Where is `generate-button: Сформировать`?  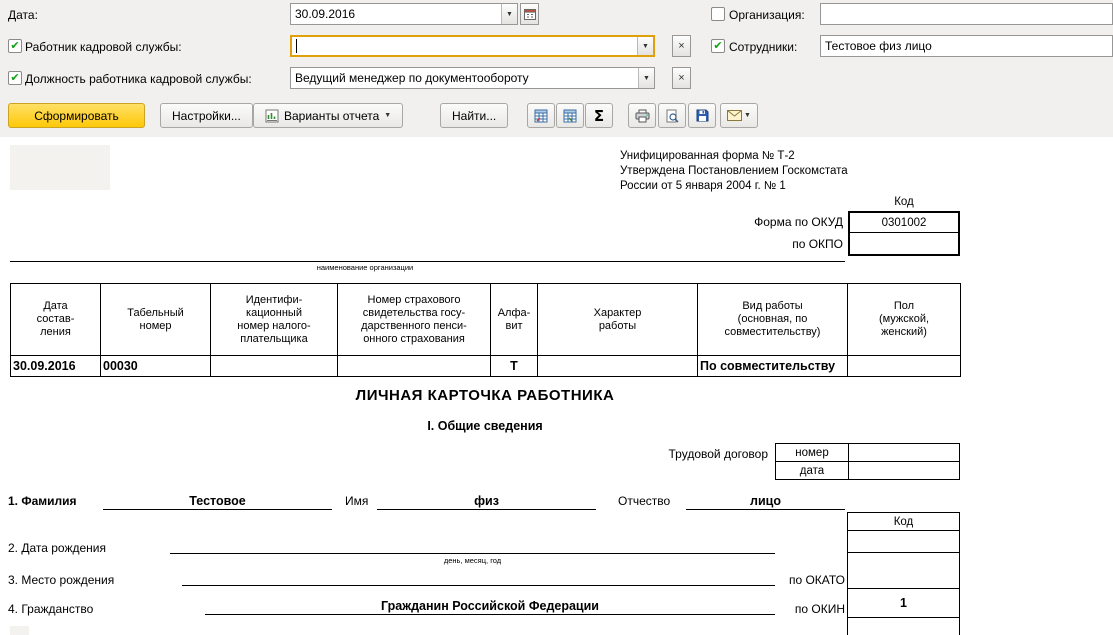 generate-button: Сформировать is located at coordinates (76, 115).